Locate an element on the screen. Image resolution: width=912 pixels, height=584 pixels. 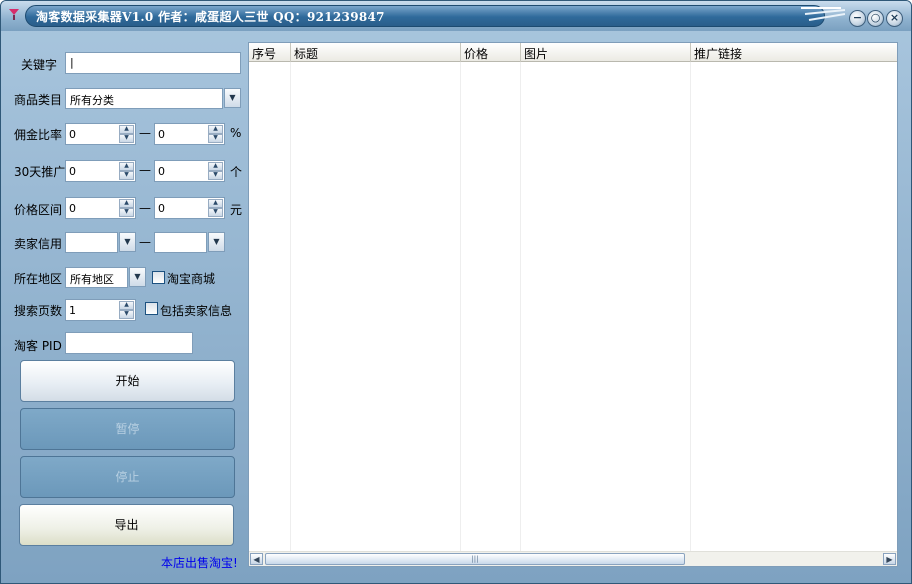
maximize-button: ○ is located at coordinates (875, 18).